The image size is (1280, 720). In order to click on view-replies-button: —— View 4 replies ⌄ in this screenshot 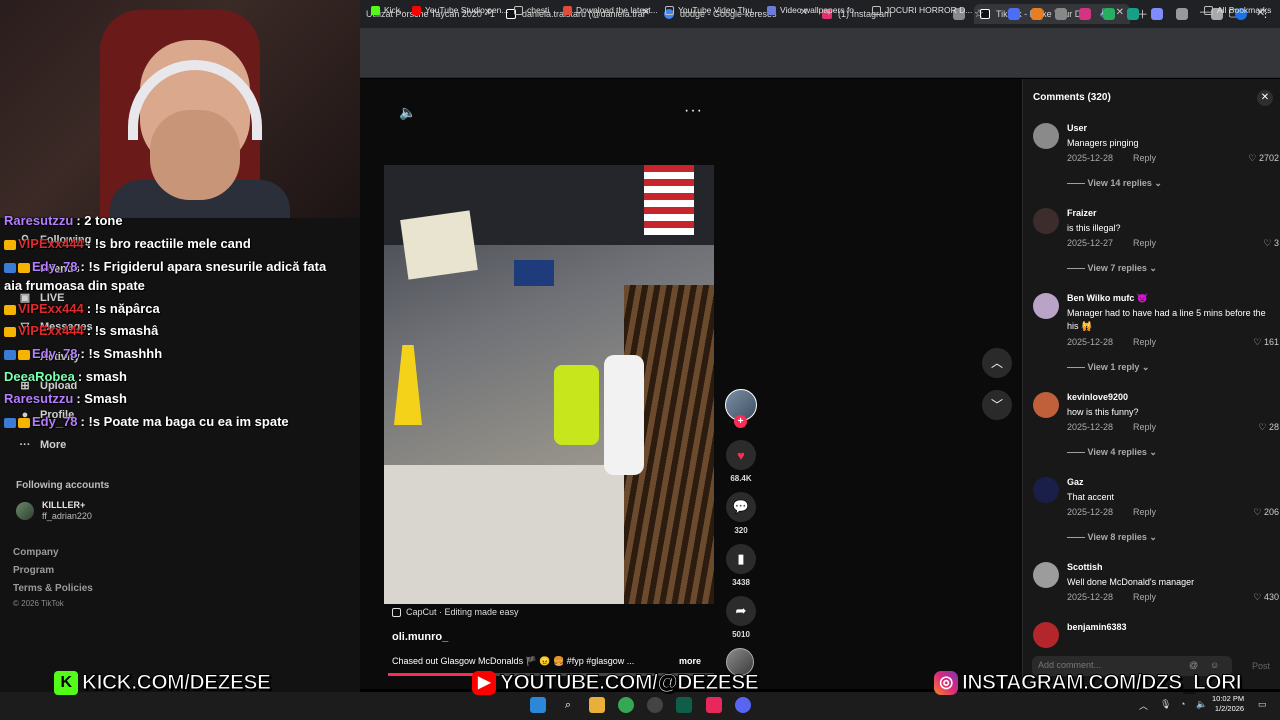, I will do `click(1112, 452)`.